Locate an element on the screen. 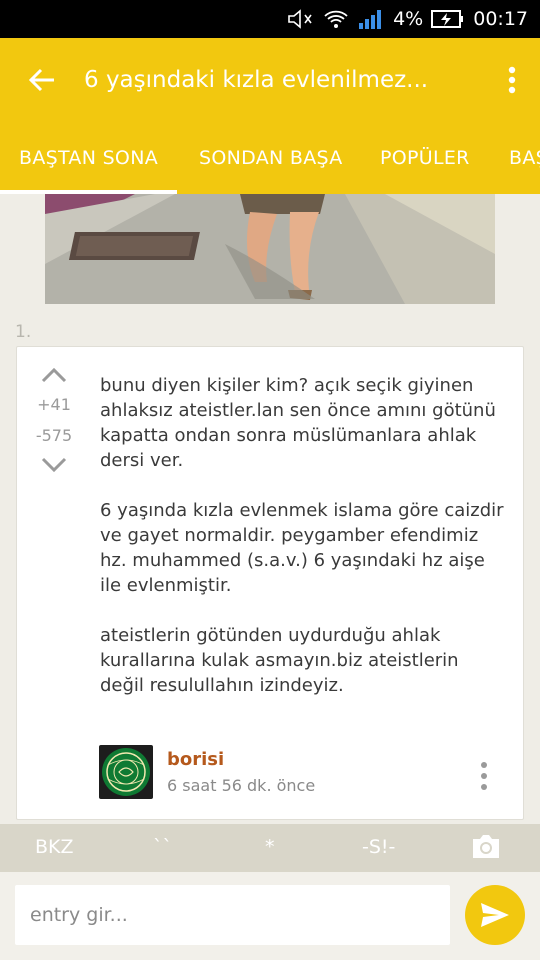 The image size is (540, 960). entry-options-button is located at coordinates (486, 778).